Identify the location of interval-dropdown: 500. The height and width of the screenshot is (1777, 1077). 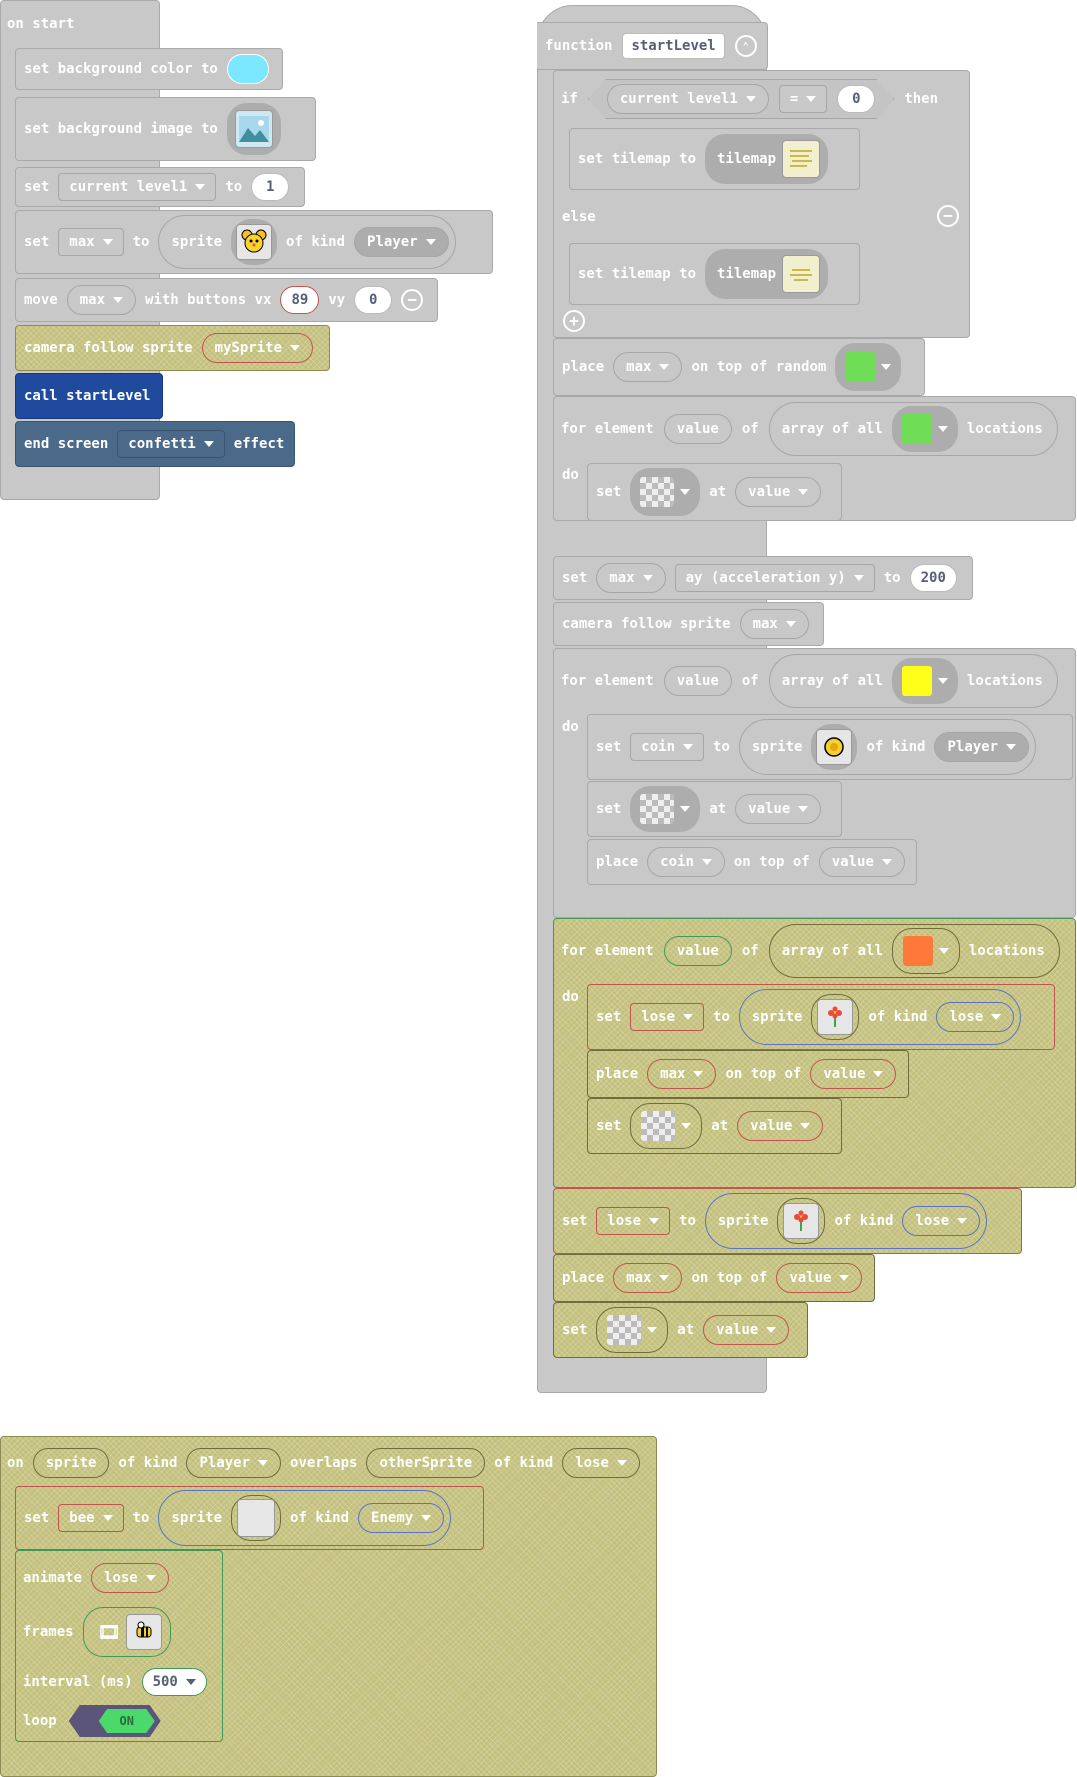
(174, 1682).